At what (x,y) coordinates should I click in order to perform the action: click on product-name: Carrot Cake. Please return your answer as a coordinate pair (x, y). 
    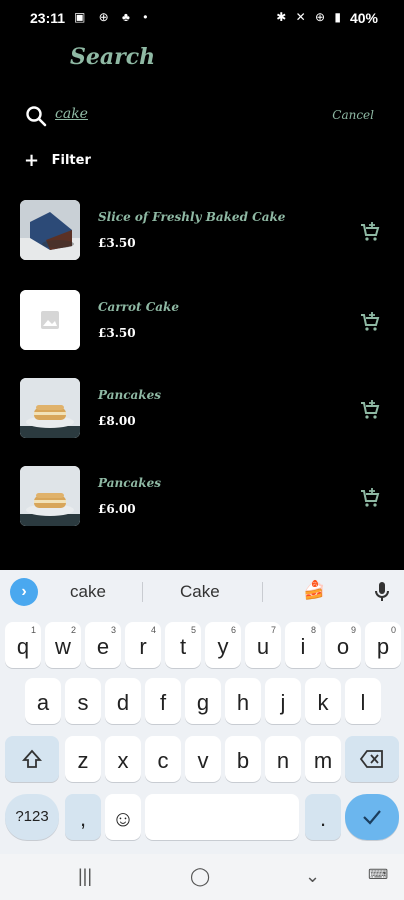
    Looking at the image, I should click on (138, 307).